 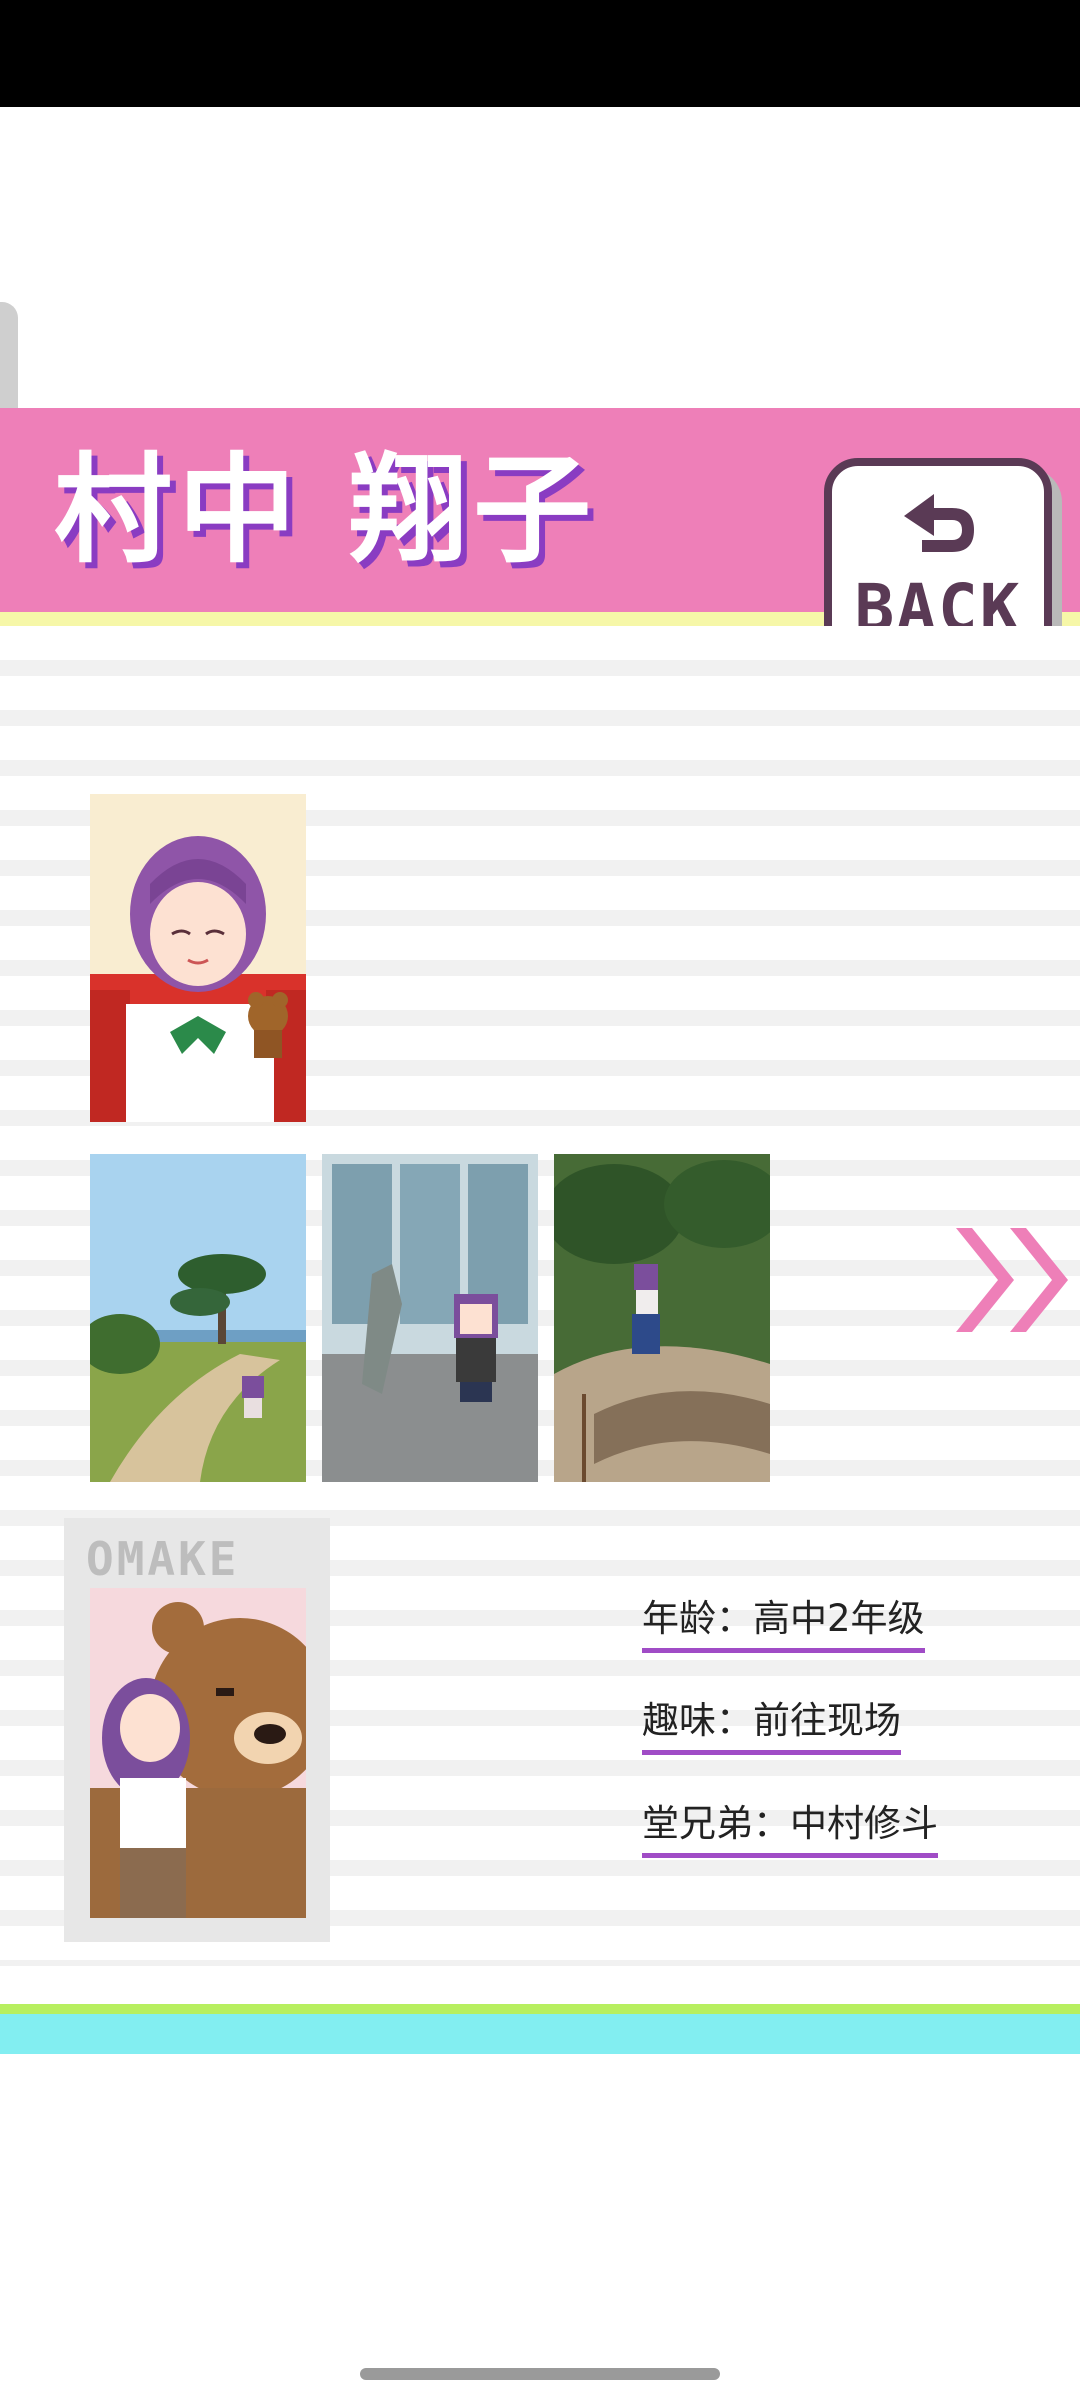 I want to click on portrait-illustration, so click(x=198, y=958).